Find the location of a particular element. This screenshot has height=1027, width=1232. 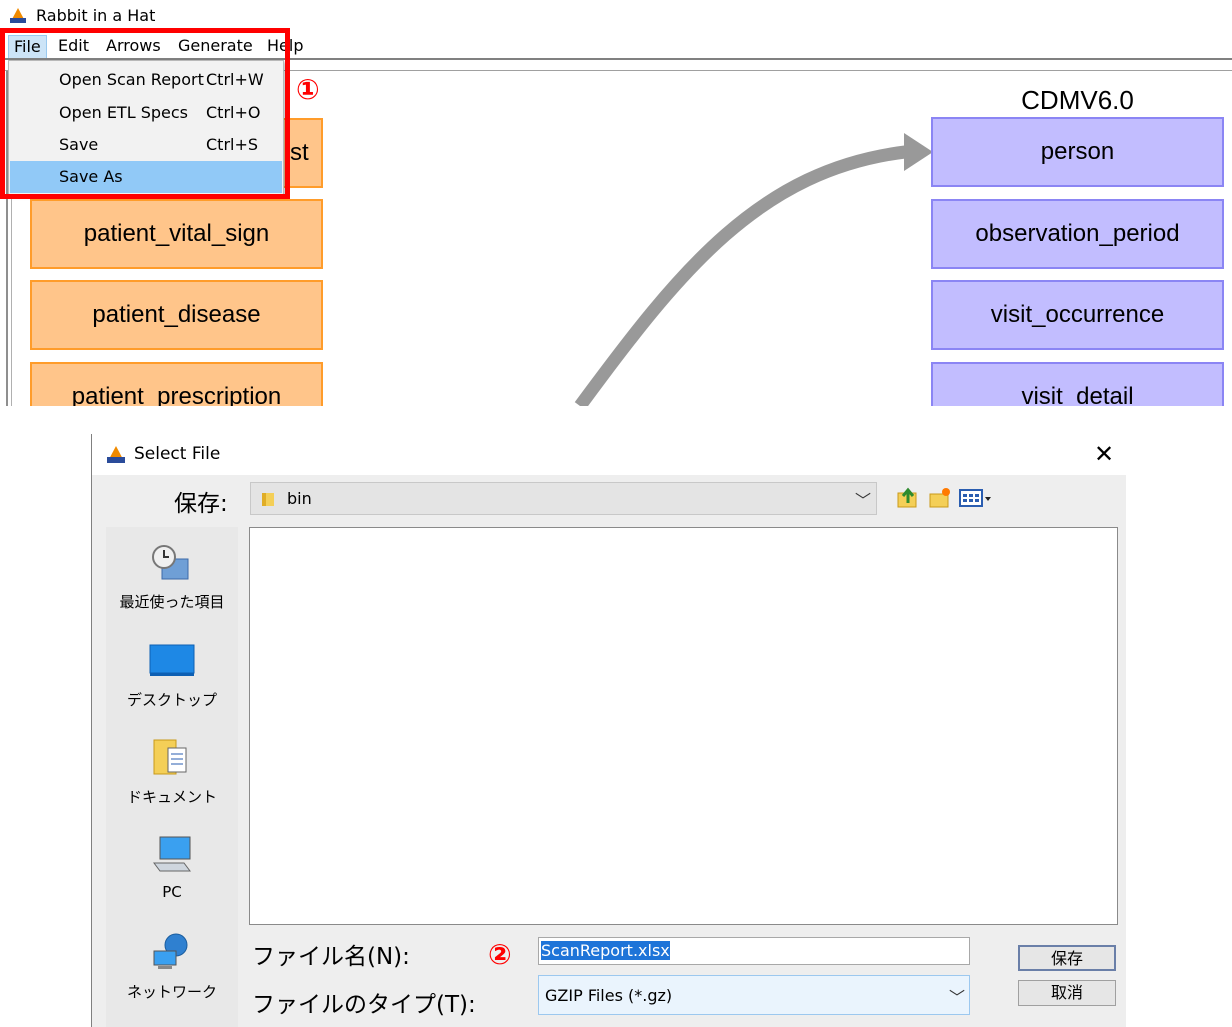

source-table-patient-prescription: patient_prescription is located at coordinates (176, 384).